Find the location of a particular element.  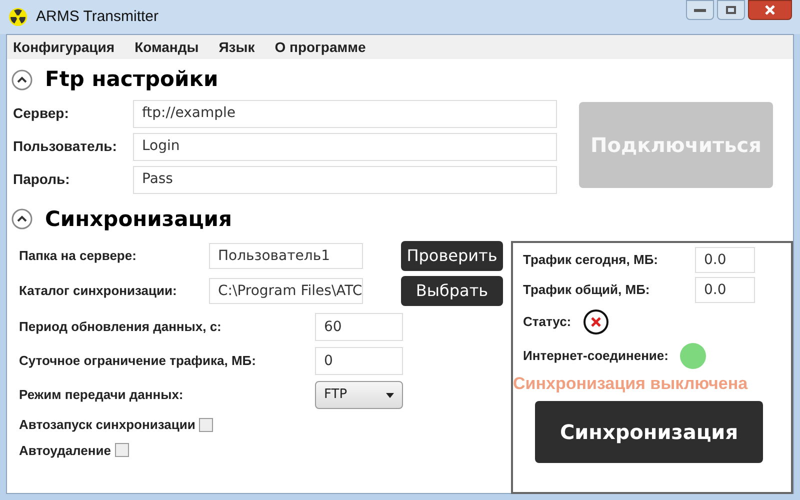

field-label: Папка на сервере: is located at coordinates (78, 256).